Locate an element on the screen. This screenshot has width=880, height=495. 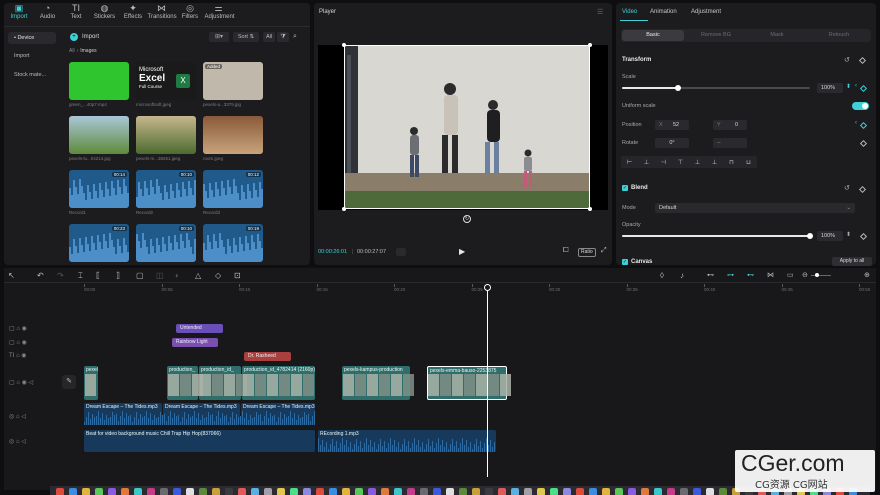
align-distribute-icon: ⊔ is located at coordinates (748, 162).